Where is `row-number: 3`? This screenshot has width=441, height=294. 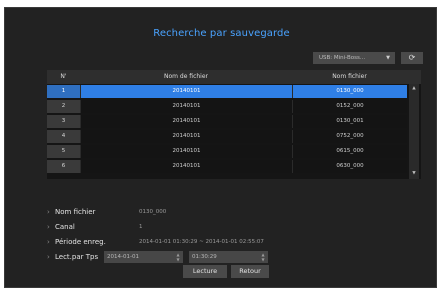
row-number: 3 is located at coordinates (63, 121).